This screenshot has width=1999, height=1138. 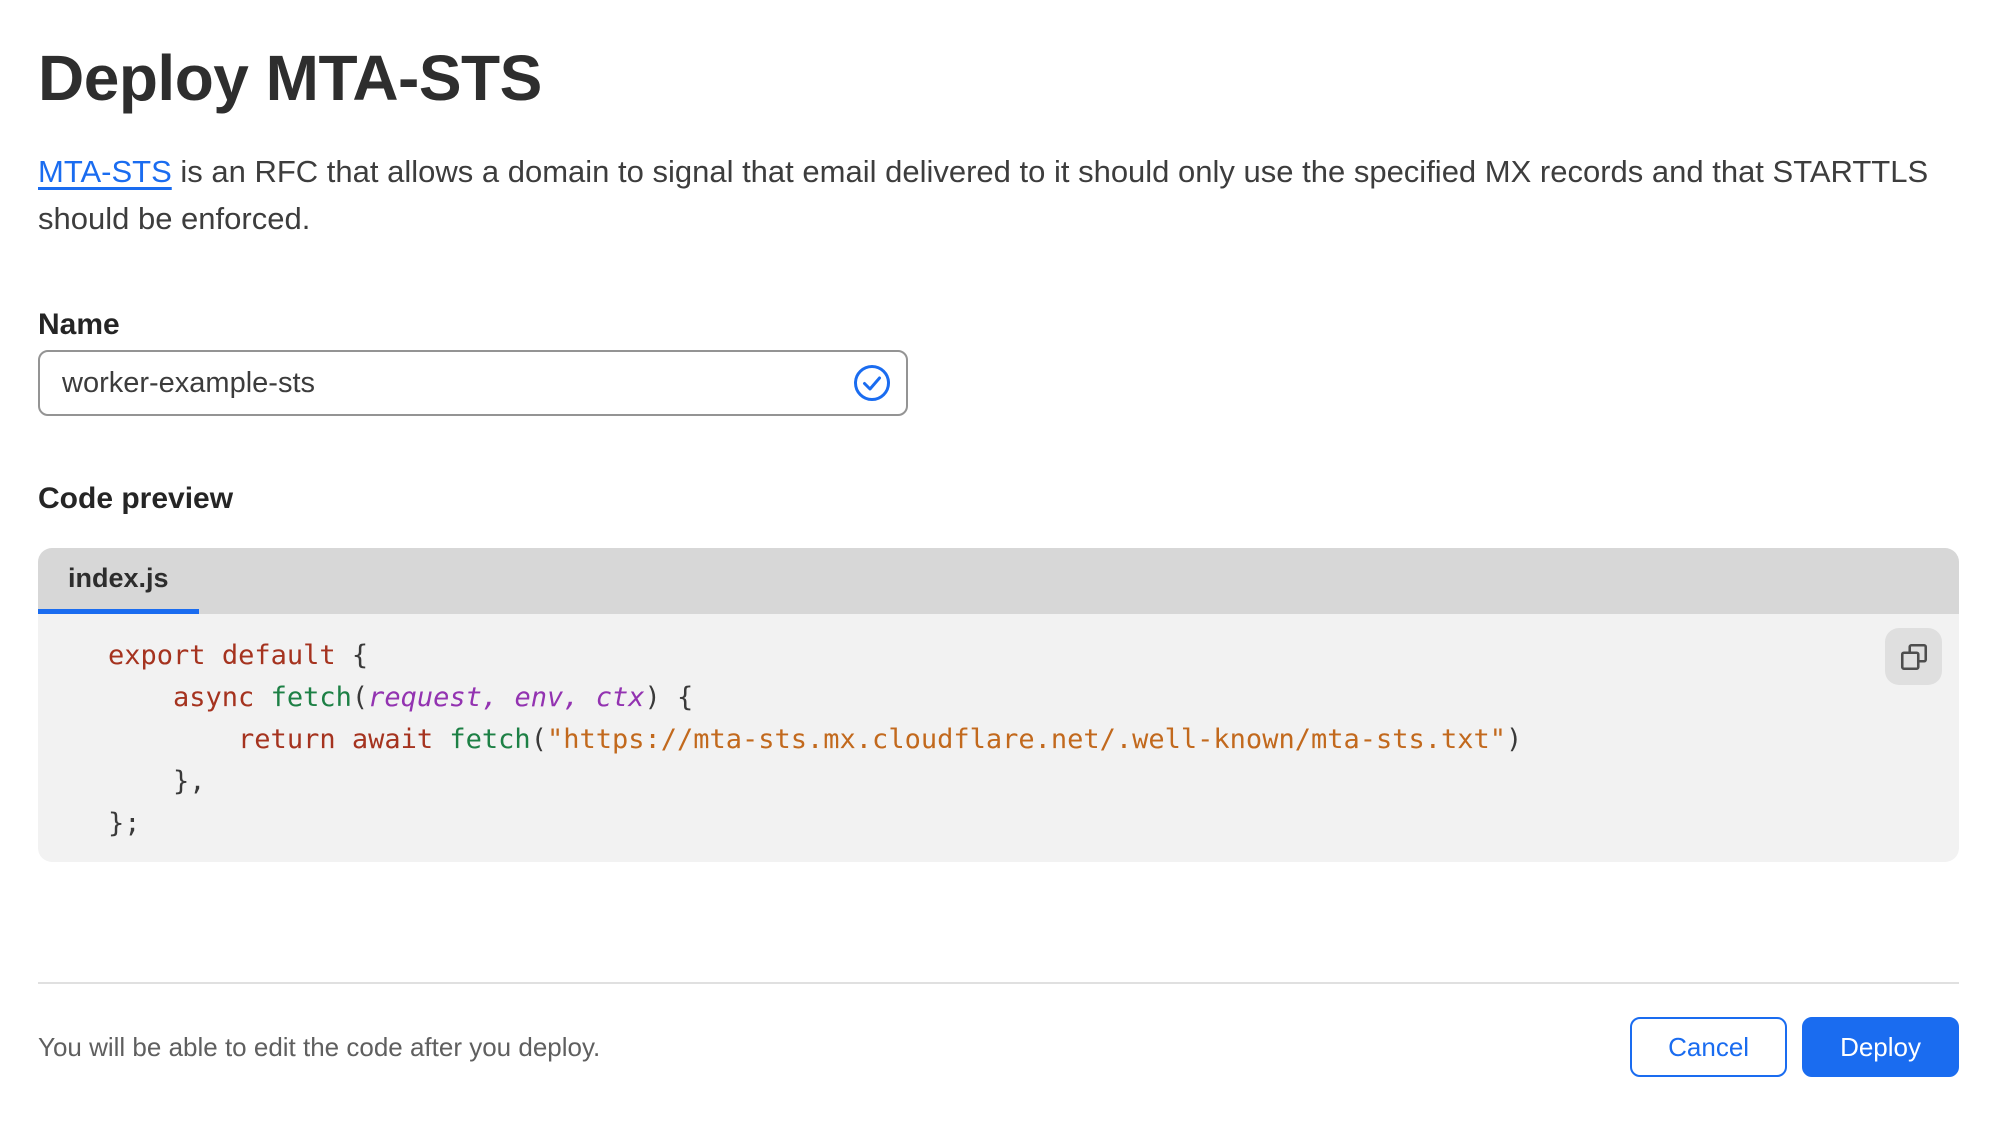 I want to click on footer-actions: Cancel Deploy, so click(x=1794, y=1047).